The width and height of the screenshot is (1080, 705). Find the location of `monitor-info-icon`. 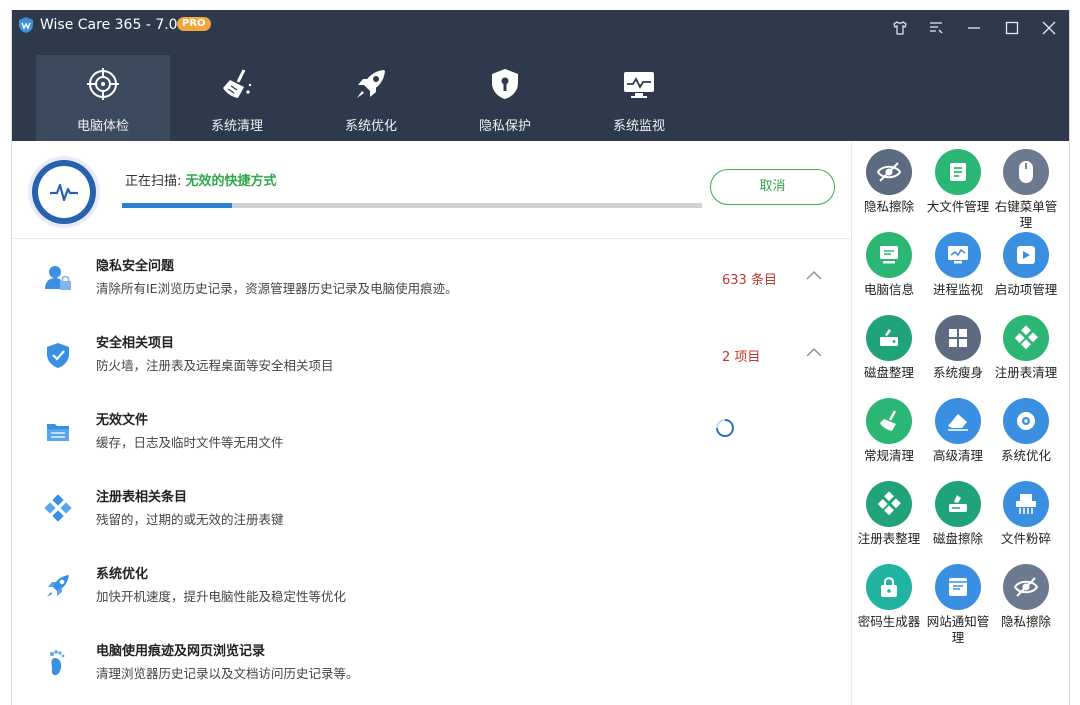

monitor-info-icon is located at coordinates (889, 255).